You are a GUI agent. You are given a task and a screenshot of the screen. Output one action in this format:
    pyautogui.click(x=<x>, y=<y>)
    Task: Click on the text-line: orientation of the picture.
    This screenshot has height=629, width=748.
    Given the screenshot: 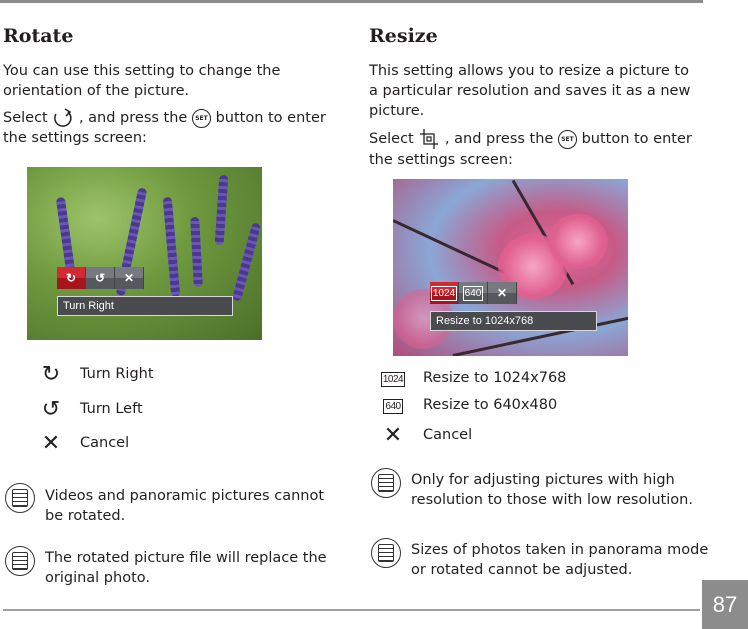 What is the action you would take?
    pyautogui.click(x=96, y=91)
    